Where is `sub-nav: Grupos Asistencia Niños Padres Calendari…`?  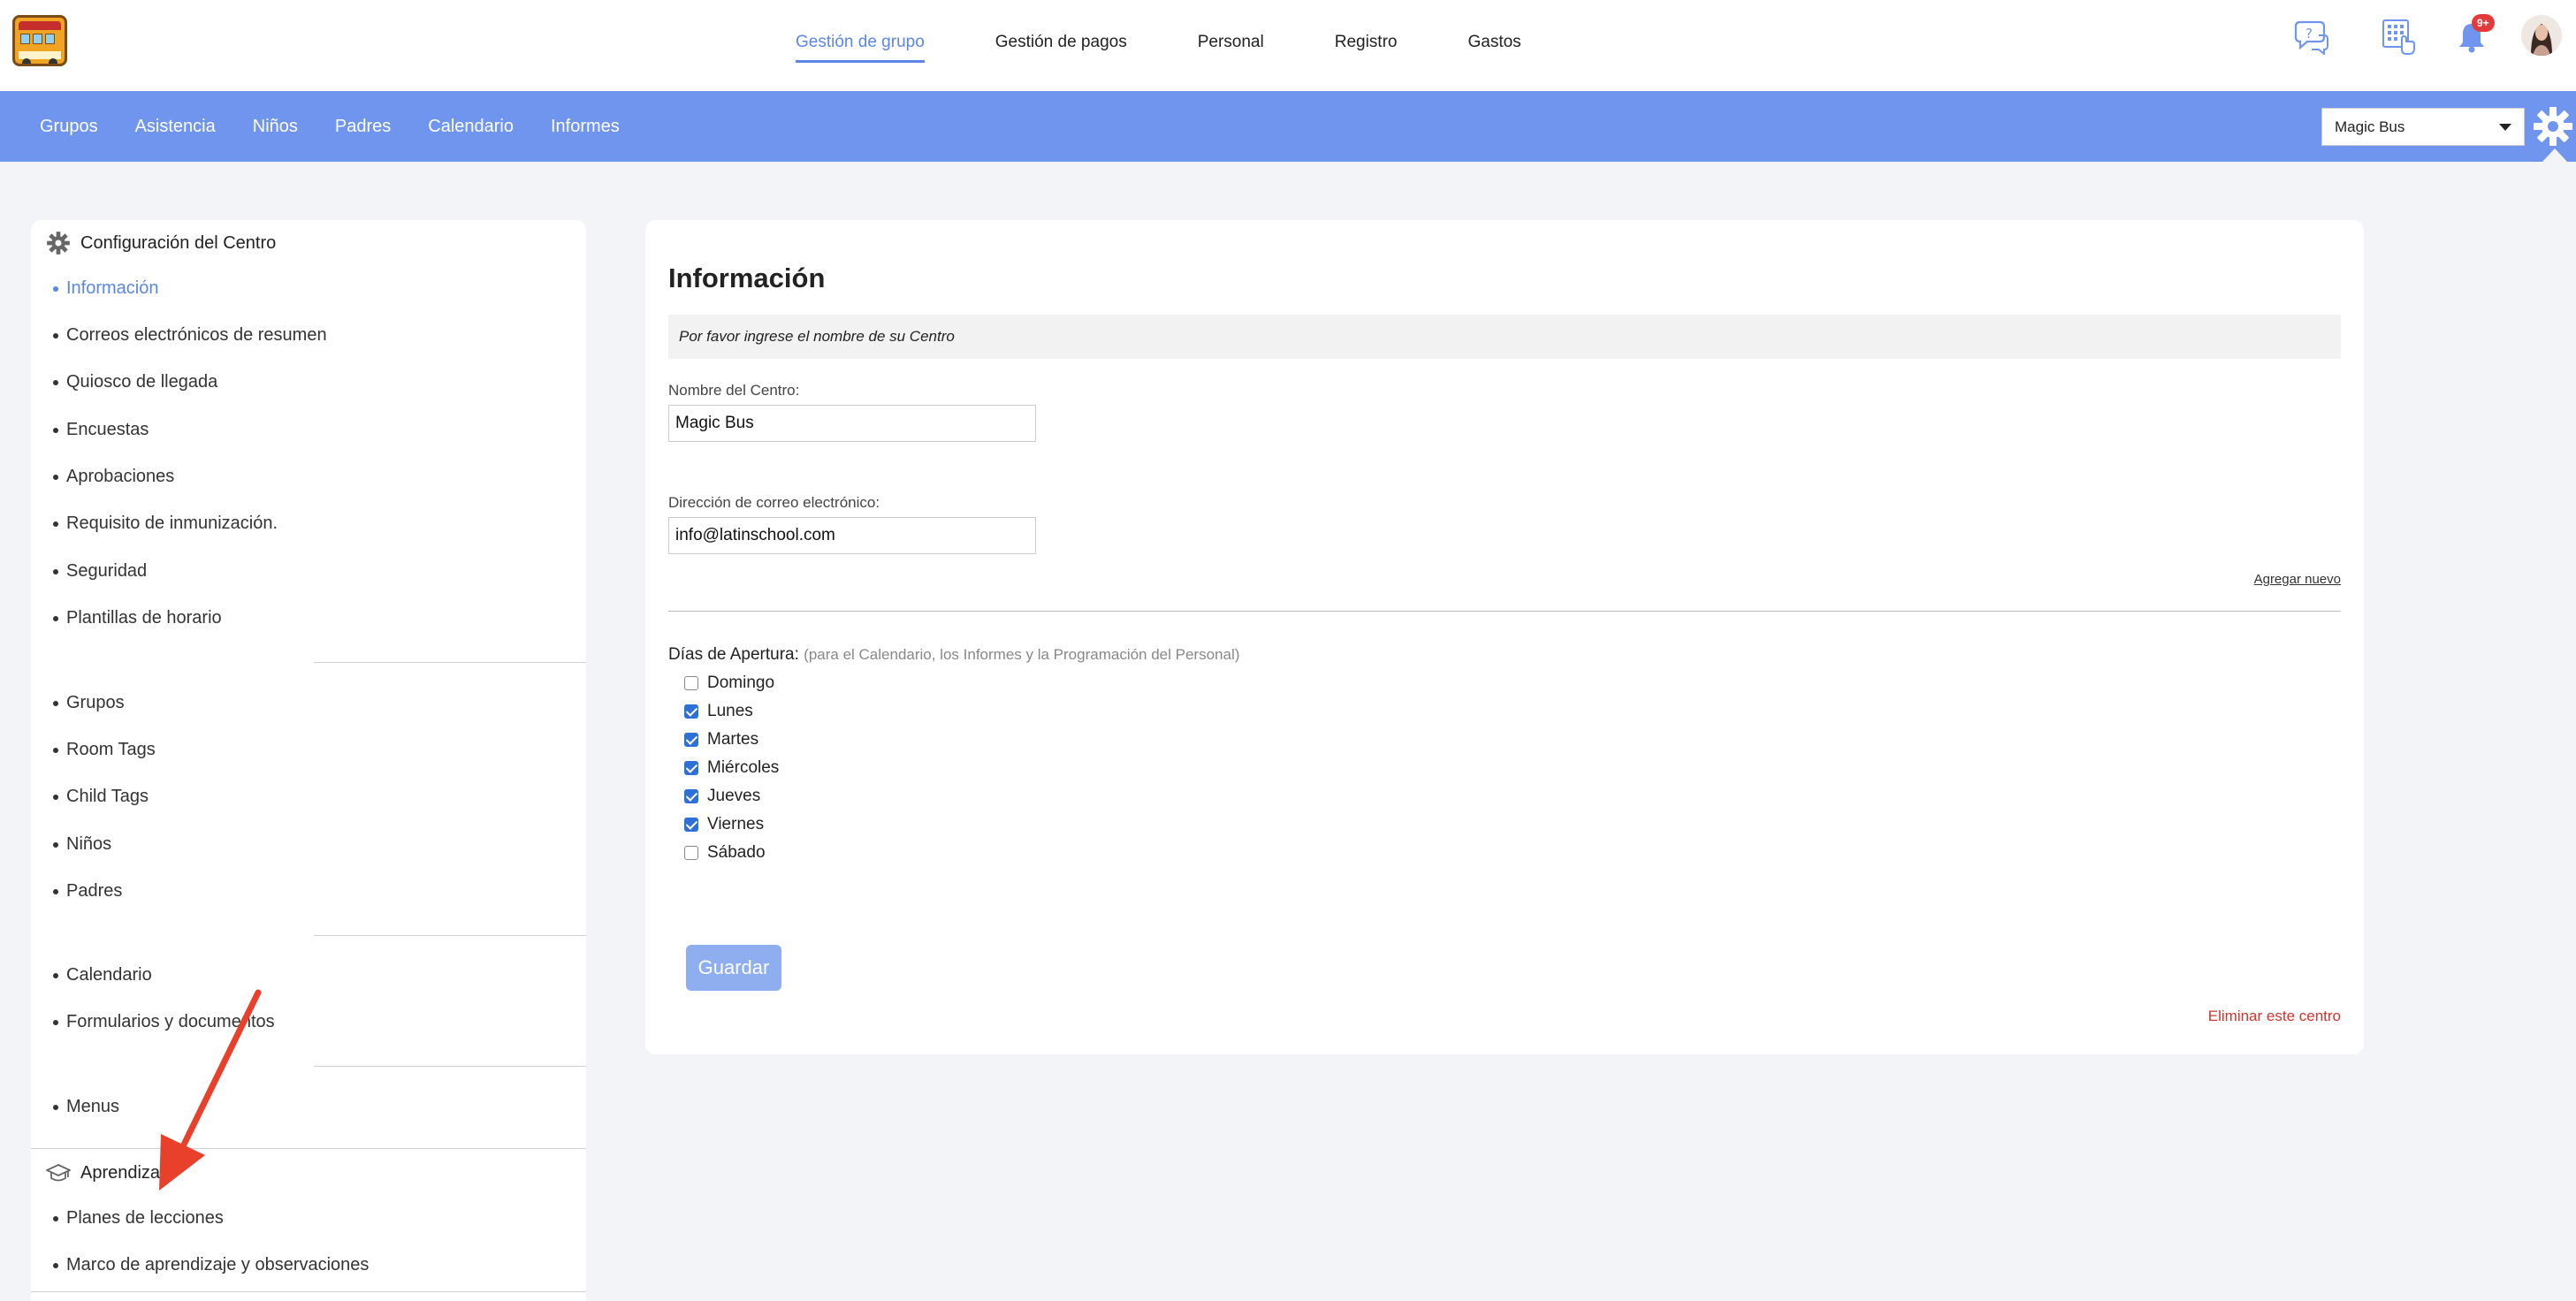 sub-nav: Grupos Asistencia Niños Padres Calendari… is located at coordinates (348, 127).